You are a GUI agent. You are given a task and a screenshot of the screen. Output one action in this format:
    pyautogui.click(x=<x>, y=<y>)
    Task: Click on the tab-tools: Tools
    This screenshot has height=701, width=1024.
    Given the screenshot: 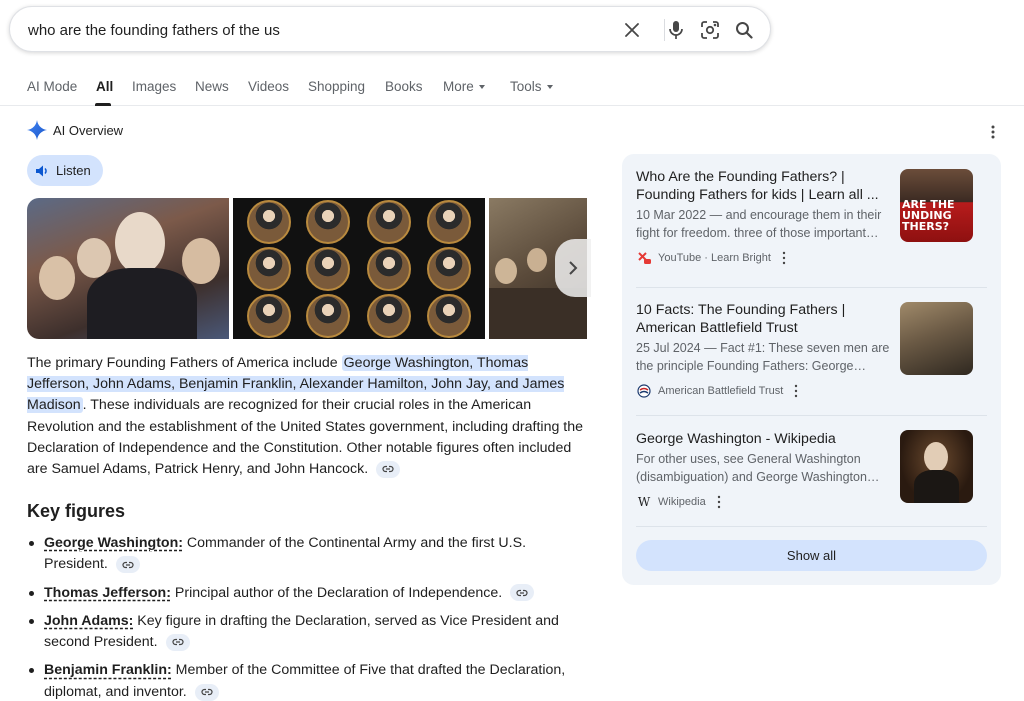 What is the action you would take?
    pyautogui.click(x=531, y=86)
    